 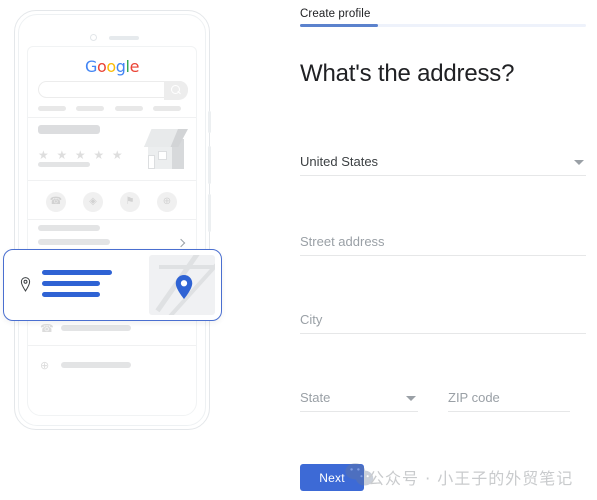 What do you see at coordinates (166, 147) in the screenshot?
I see `storefront-icon` at bounding box center [166, 147].